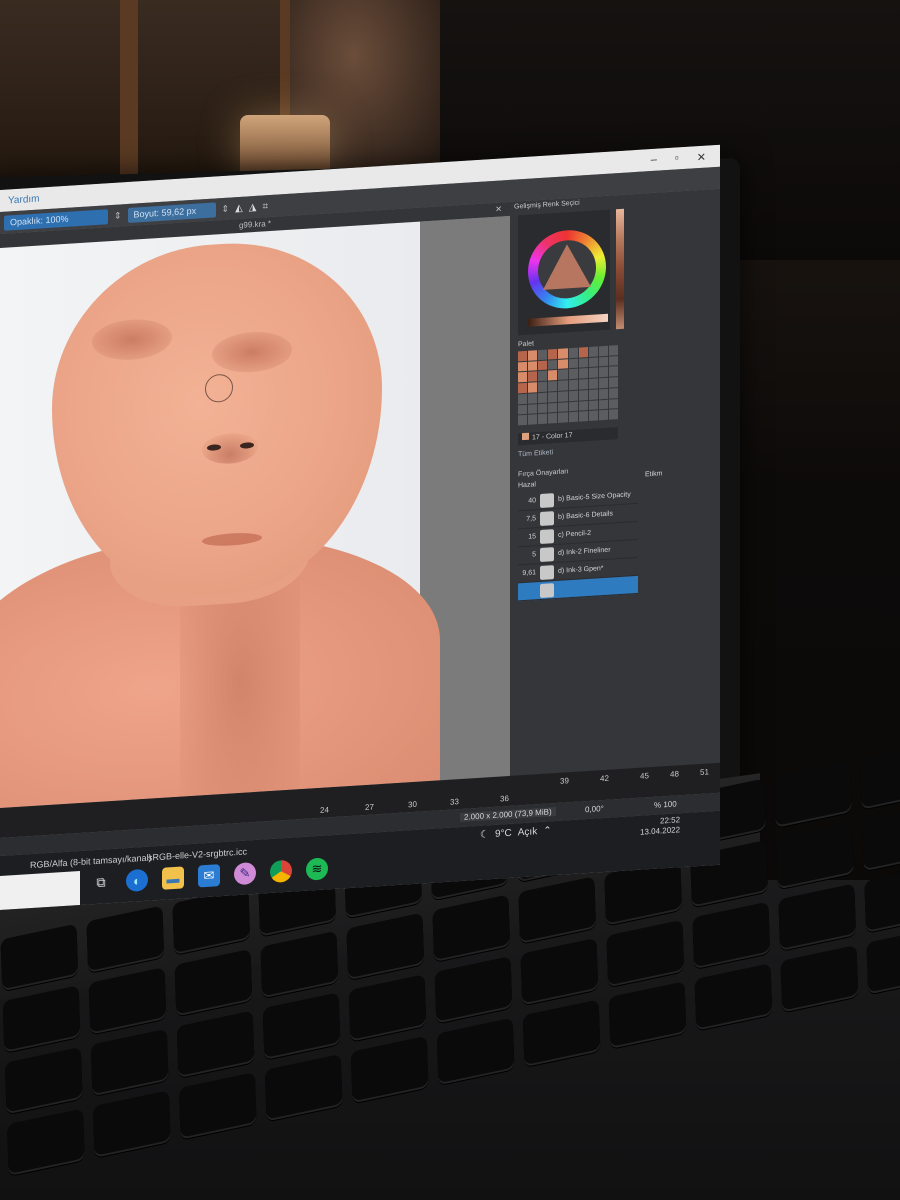  I want to click on shade-bar, so click(568, 320).